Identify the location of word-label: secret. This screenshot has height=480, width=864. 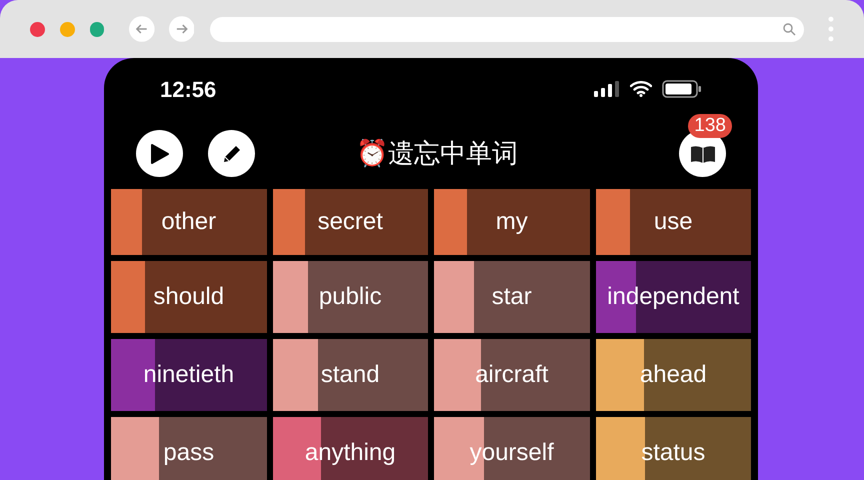
(350, 222).